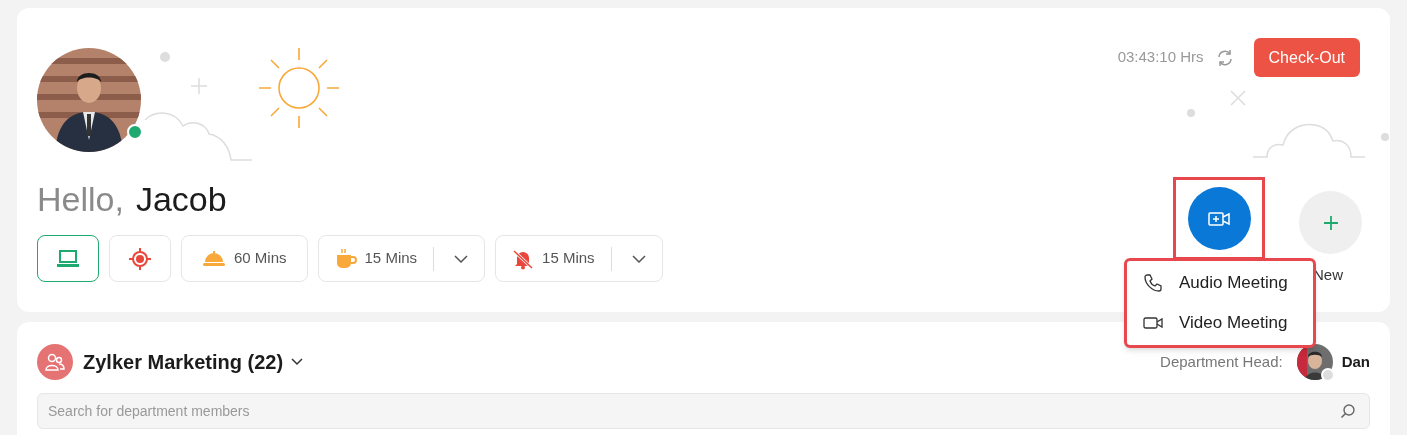 This screenshot has width=1407, height=435. I want to click on menu-item: Video Meeting, so click(1220, 323).